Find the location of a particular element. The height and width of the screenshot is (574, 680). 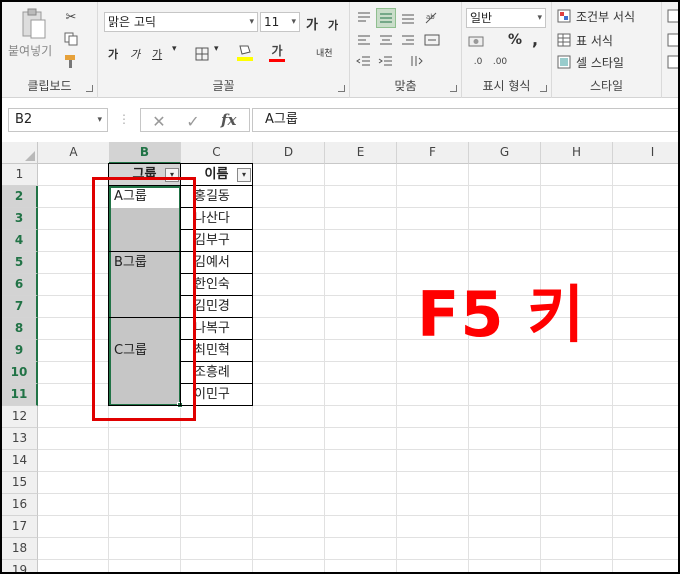

paste-button: 붙여넣기 is located at coordinates (30, 50).